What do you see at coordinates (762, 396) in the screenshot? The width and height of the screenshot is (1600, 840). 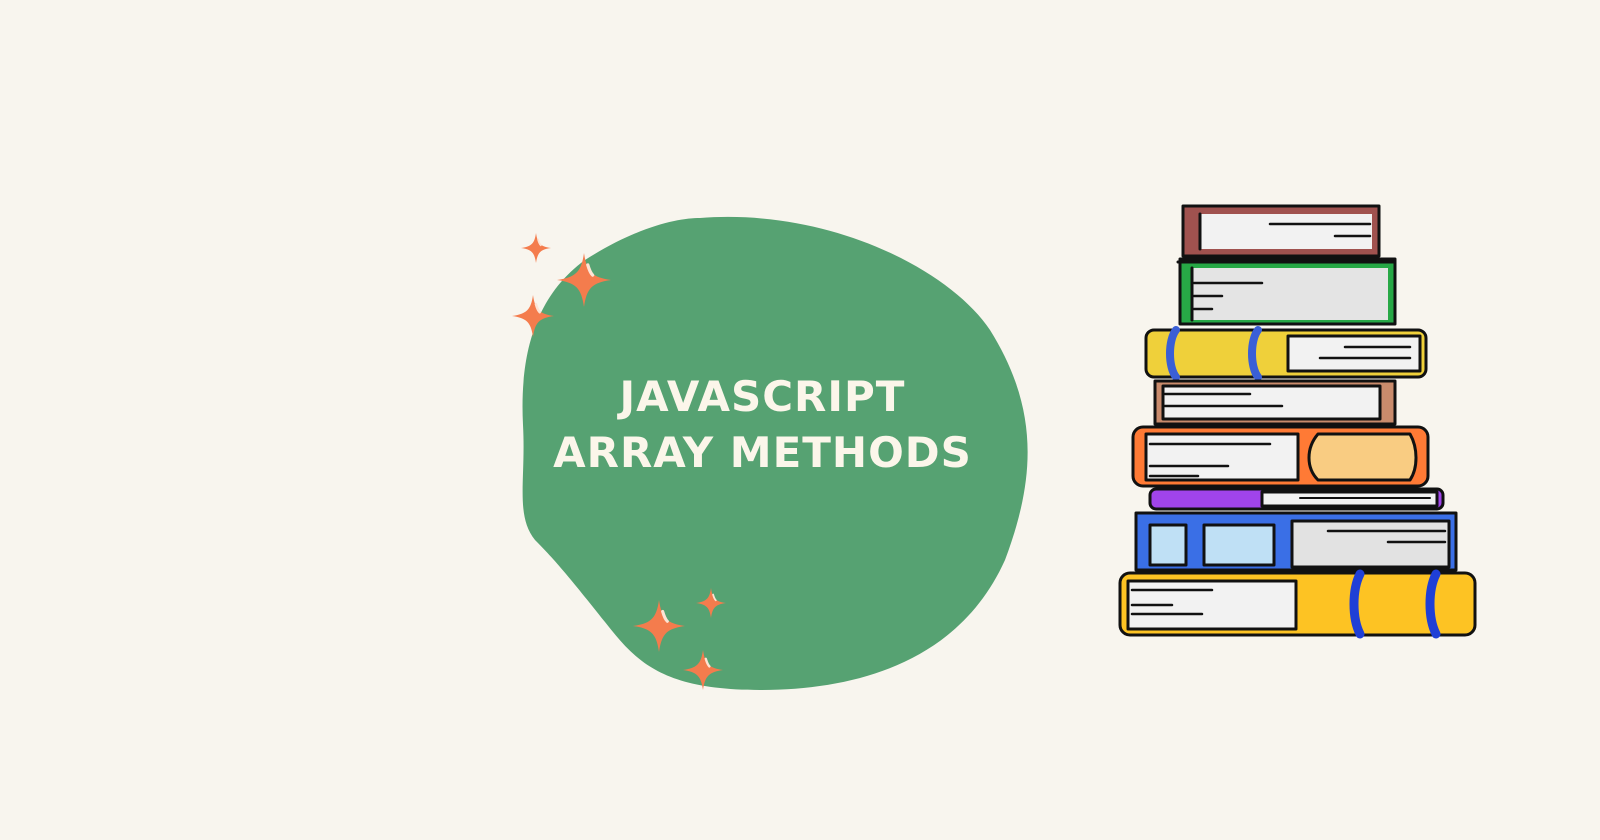 I see `title-line-1: JAVASCRIPT` at bounding box center [762, 396].